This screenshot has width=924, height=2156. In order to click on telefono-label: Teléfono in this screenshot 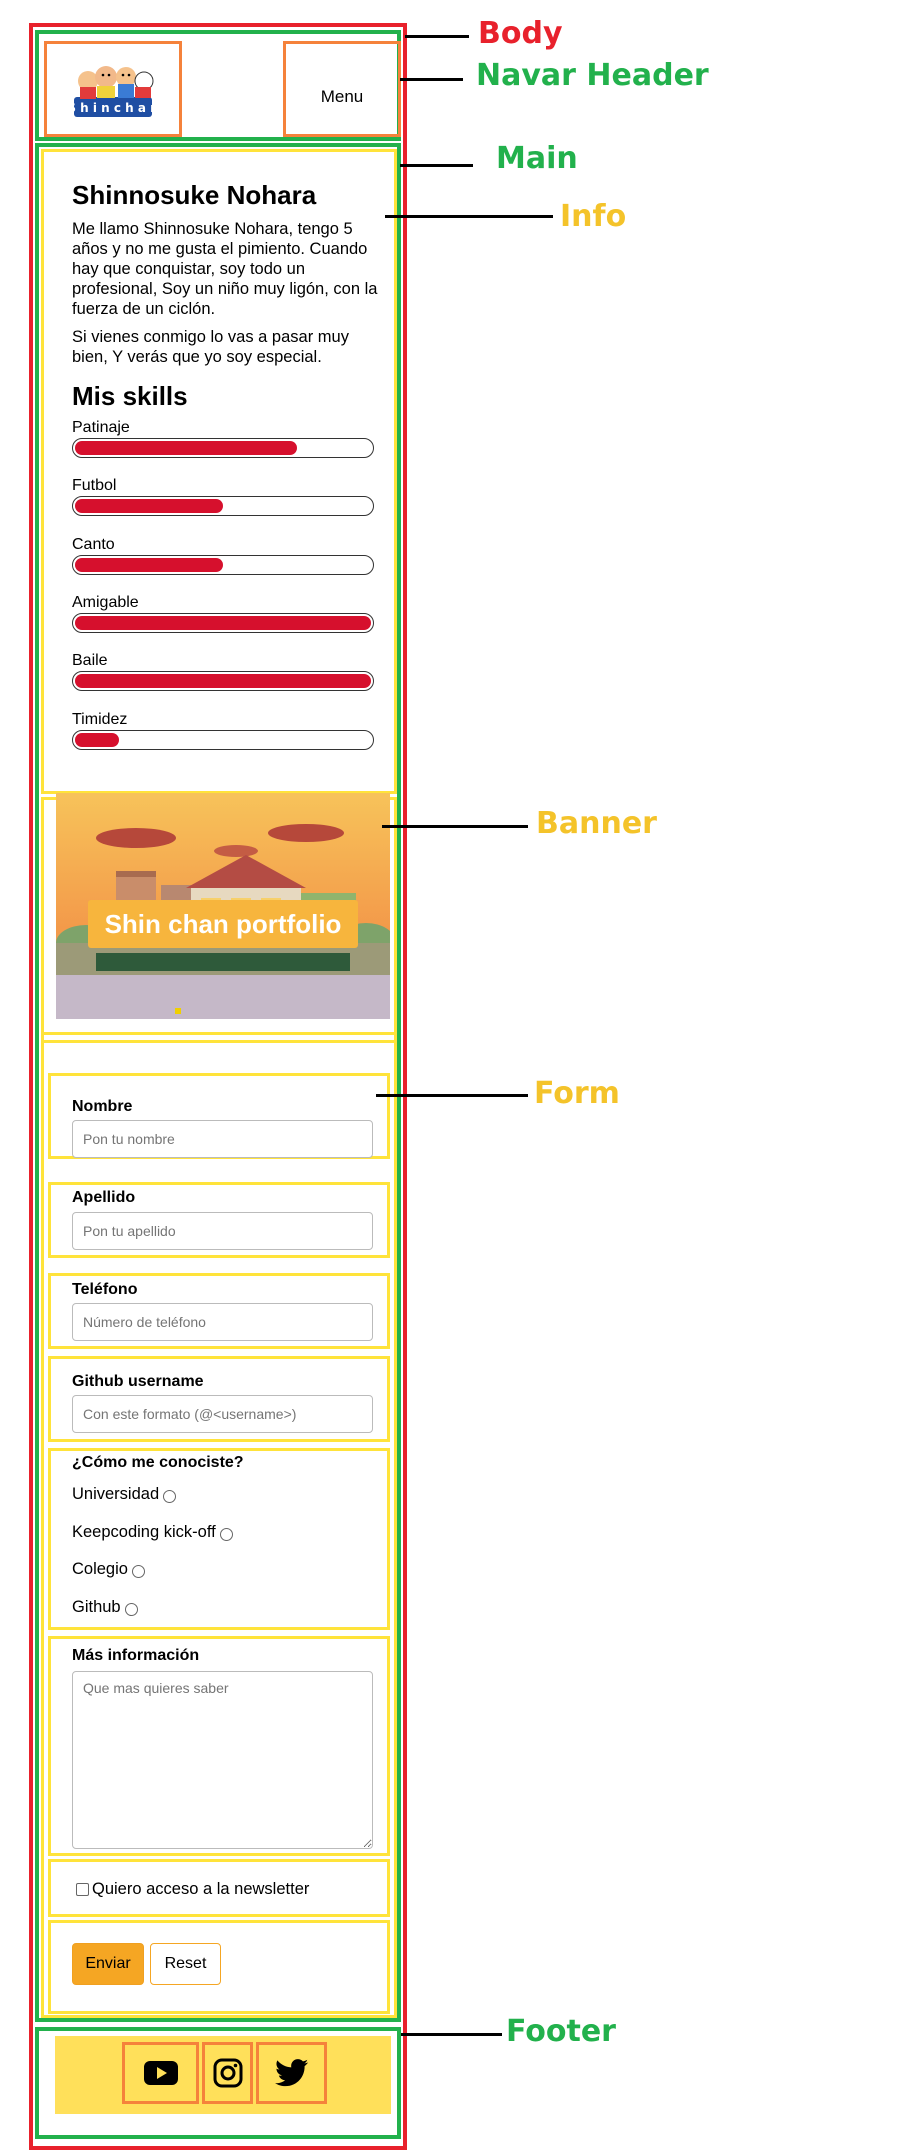, I will do `click(105, 1289)`.